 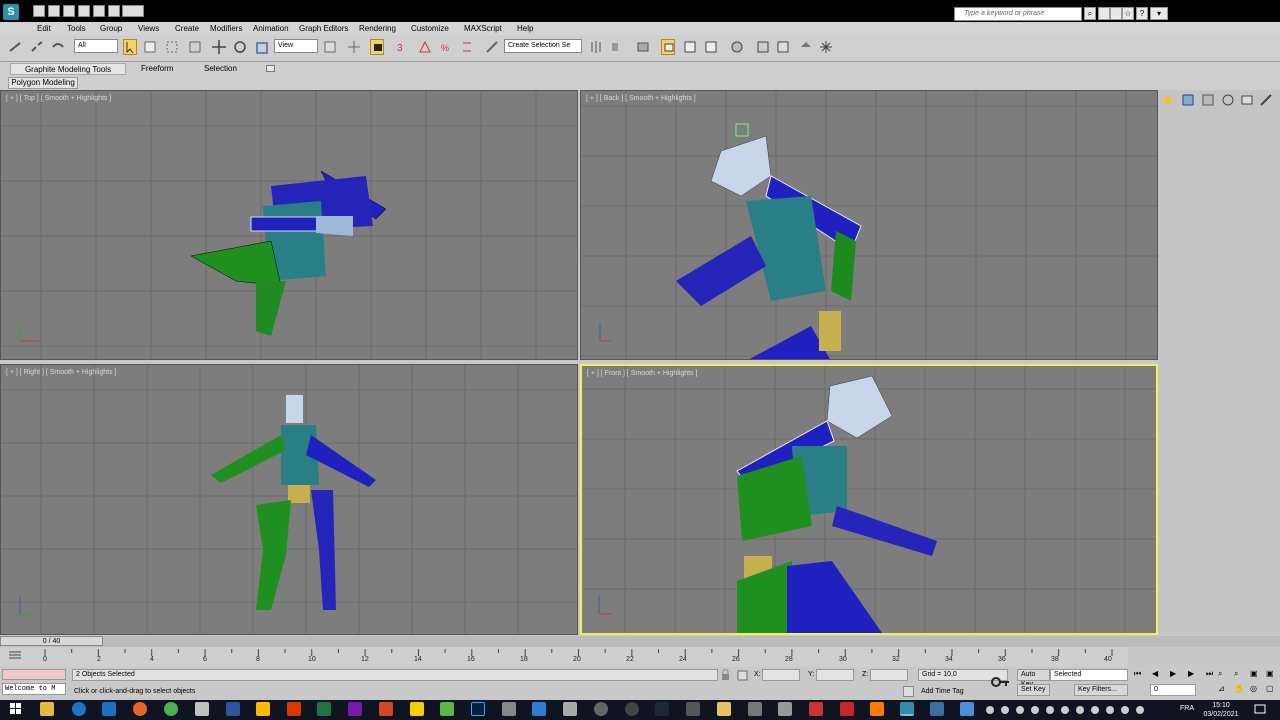 I want to click on hierarchy-panel-icon, so click(x=1208, y=100).